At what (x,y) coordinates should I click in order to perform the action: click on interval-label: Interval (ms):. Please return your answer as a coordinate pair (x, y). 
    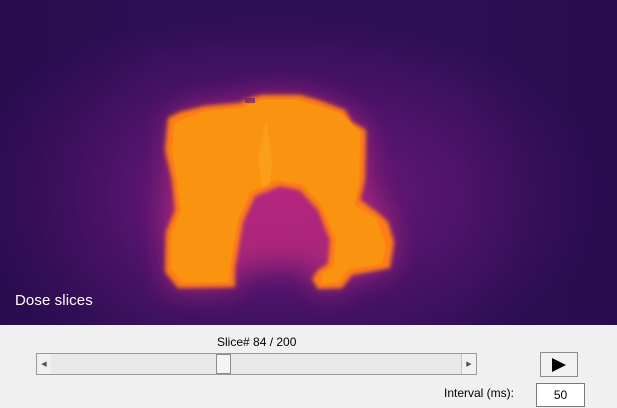
    Looking at the image, I should click on (479, 393).